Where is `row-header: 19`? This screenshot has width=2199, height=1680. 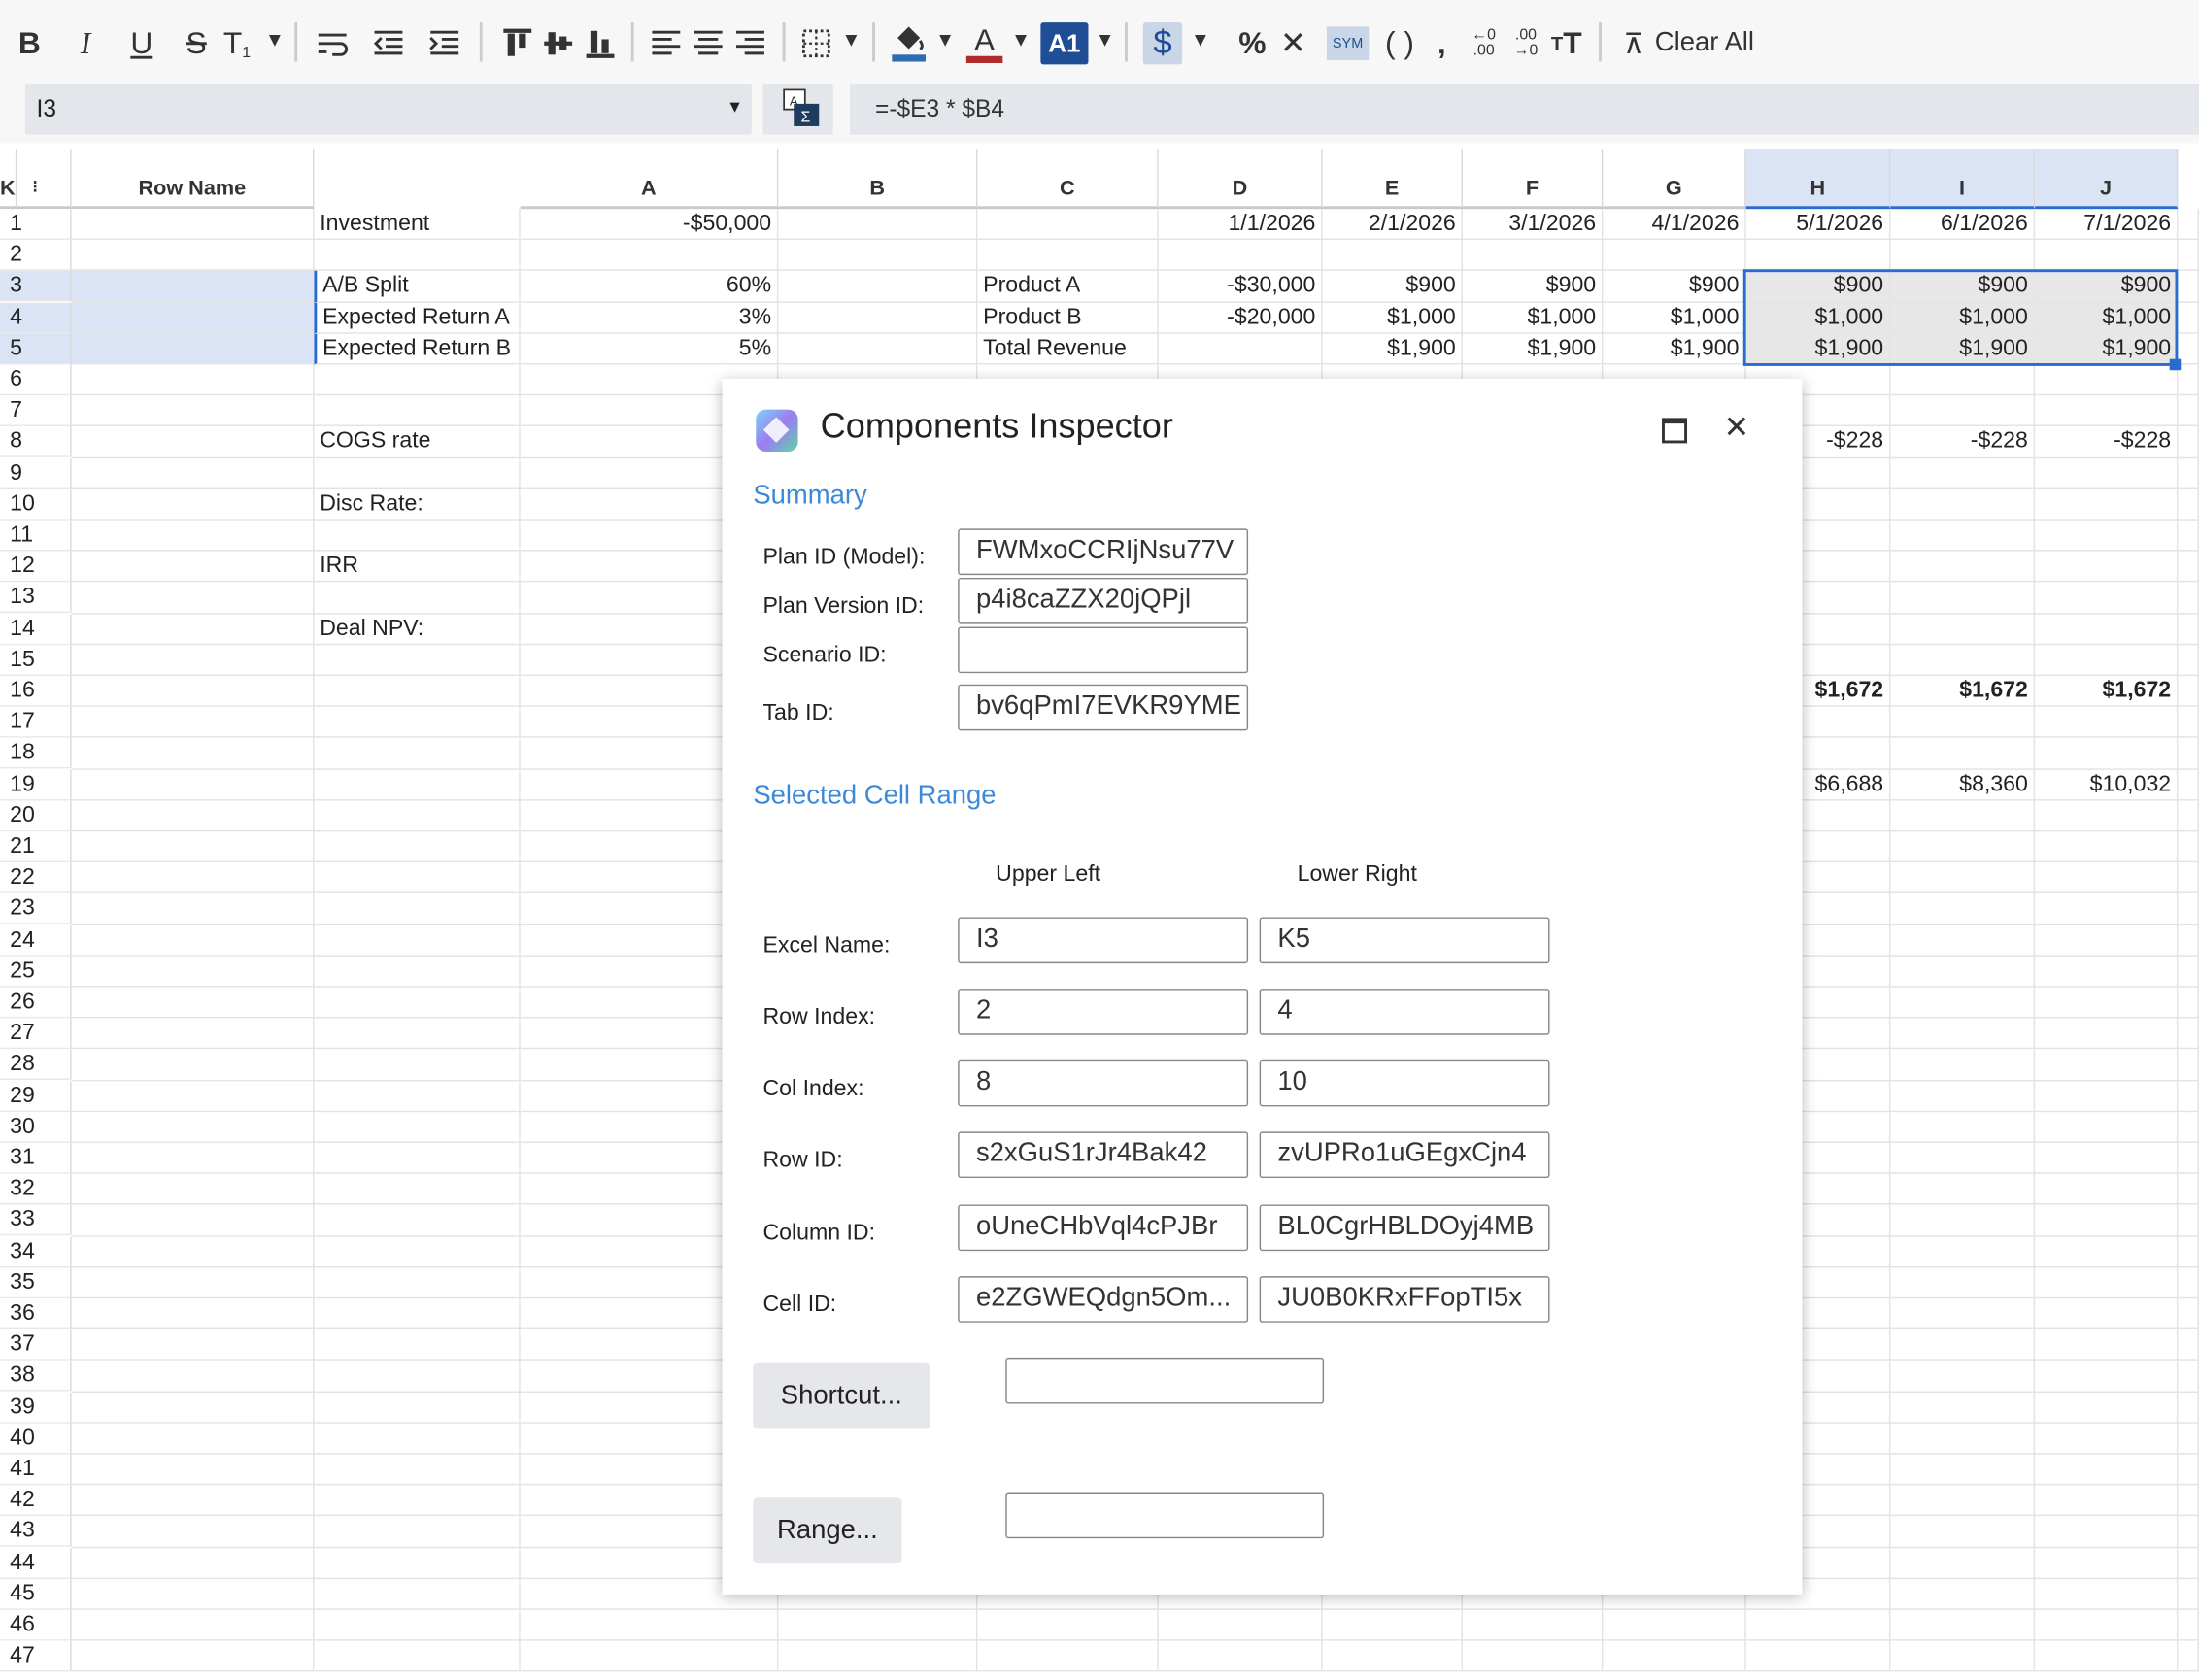
row-header: 19 is located at coordinates (36, 784).